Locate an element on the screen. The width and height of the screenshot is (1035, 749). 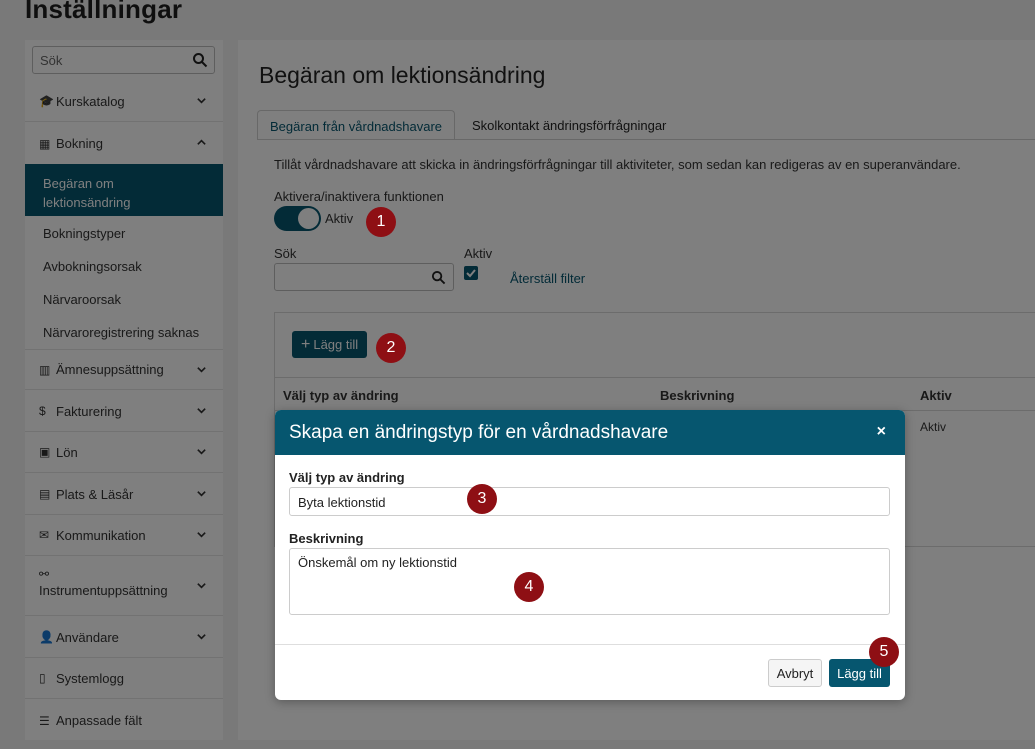
type-input: Byta lektionstid is located at coordinates (589, 501).